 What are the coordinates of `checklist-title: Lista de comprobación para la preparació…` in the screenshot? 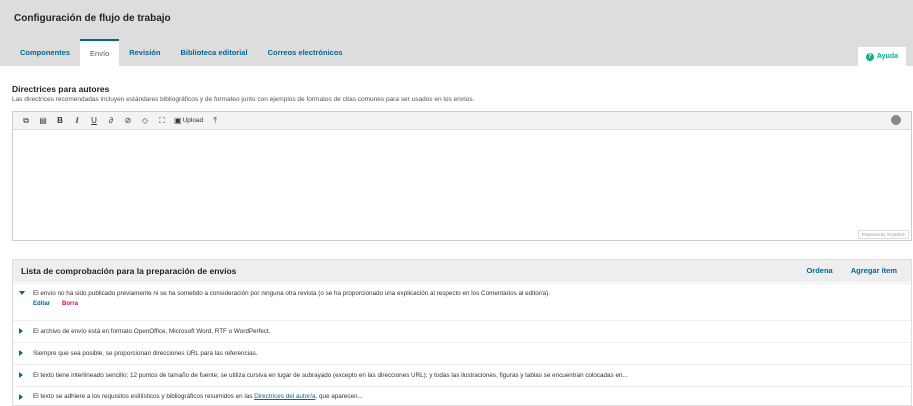 It's located at (129, 271).